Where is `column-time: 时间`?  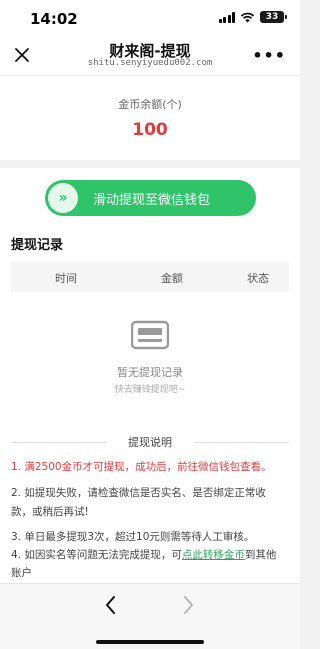 column-time: 时间 is located at coordinates (66, 278).